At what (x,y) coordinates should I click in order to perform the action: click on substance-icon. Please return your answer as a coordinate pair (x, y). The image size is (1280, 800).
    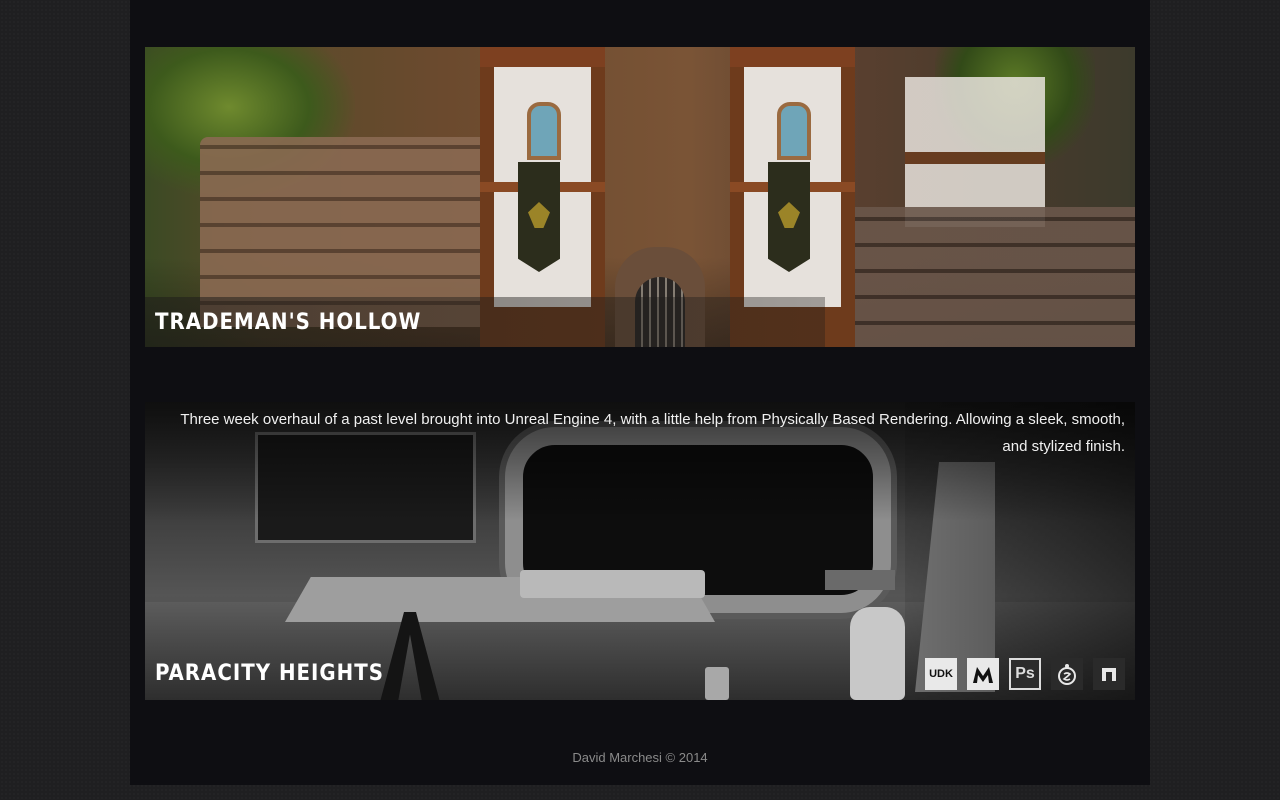
    Looking at the image, I should click on (1067, 674).